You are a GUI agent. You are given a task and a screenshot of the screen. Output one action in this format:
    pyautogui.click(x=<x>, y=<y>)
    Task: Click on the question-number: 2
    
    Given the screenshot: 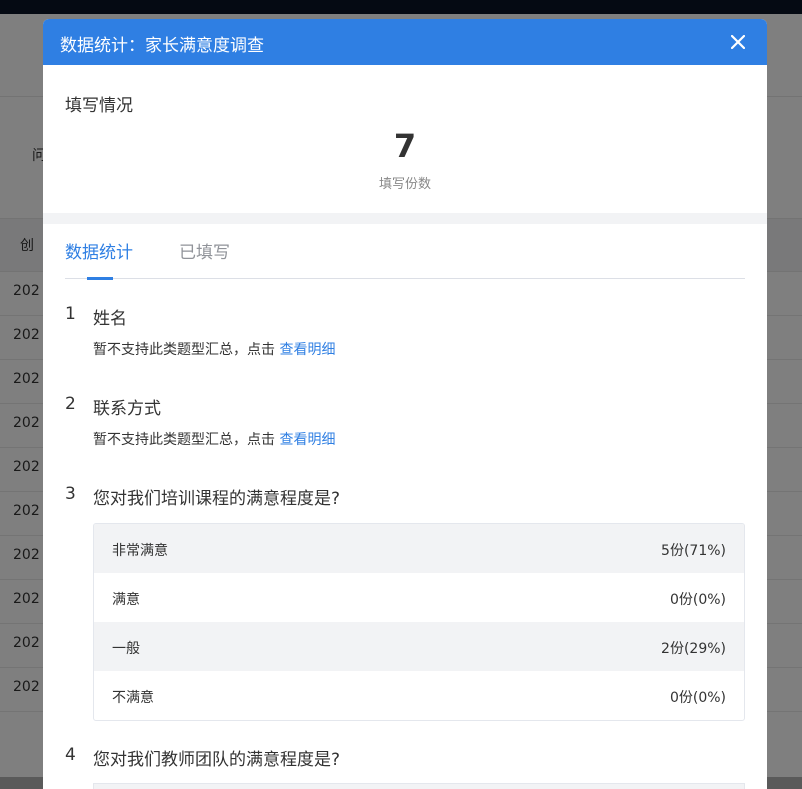 What is the action you would take?
    pyautogui.click(x=70, y=404)
    